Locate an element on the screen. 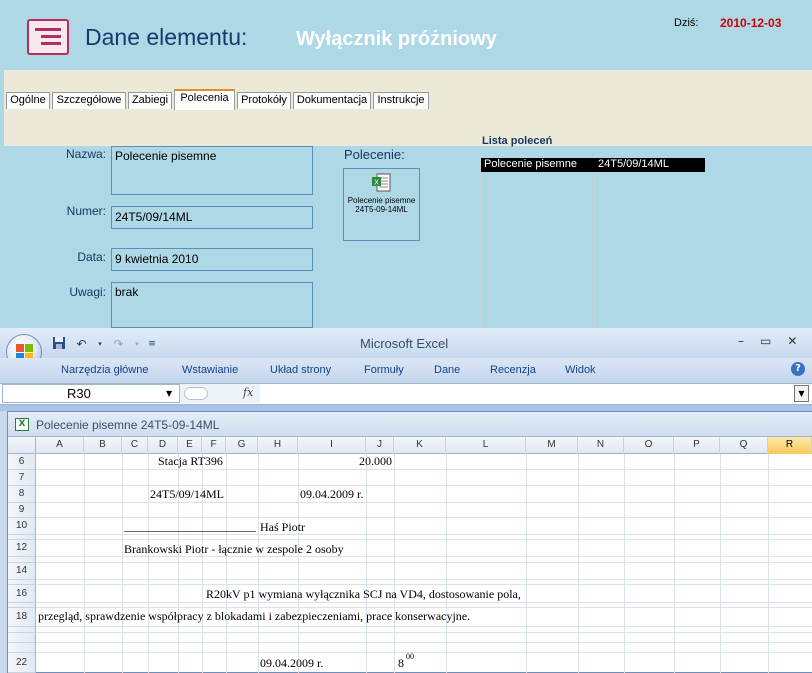 This screenshot has width=812, height=673. cell-station: Stacja RT396 is located at coordinates (190, 461).